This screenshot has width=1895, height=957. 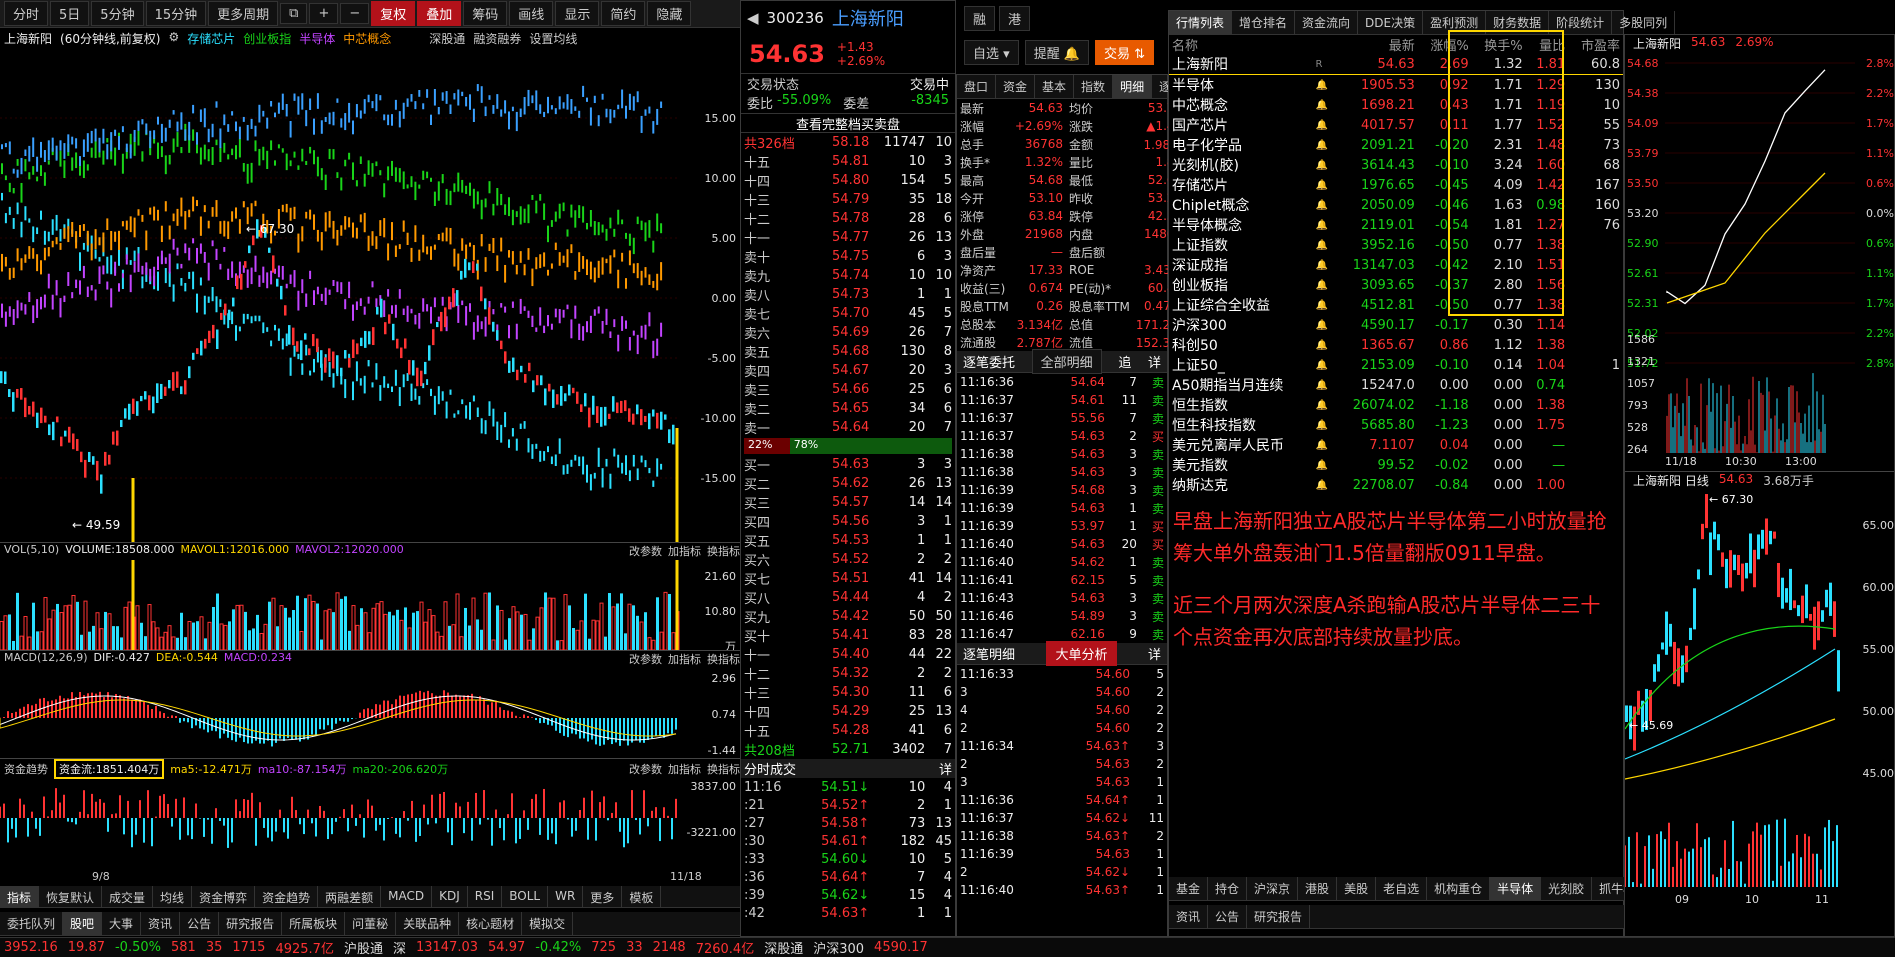 What do you see at coordinates (1396, 445) in the screenshot?
I see `market-row: 美元兑离岸人民币 🔔 7.1107 0.04 0.00—` at bounding box center [1396, 445].